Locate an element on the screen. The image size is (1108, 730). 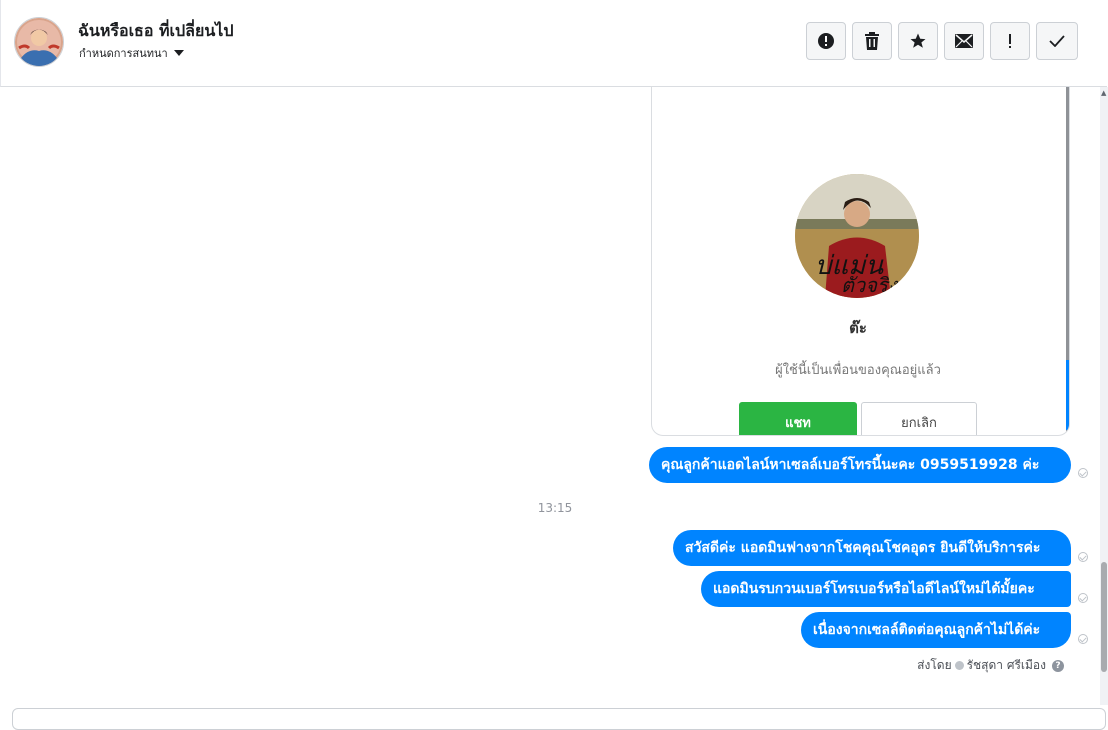
message-timestamp: 13:15 is located at coordinates (555, 508).